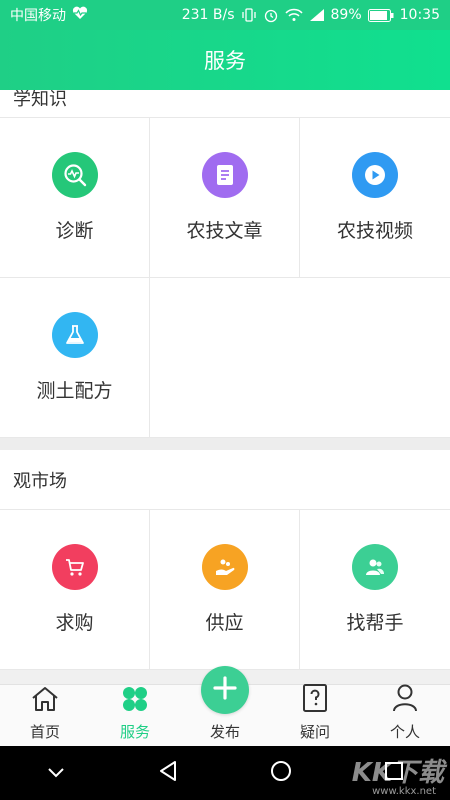 This screenshot has height=800, width=450. Describe the element at coordinates (74, 567) in the screenshot. I see `cart-icon` at that location.